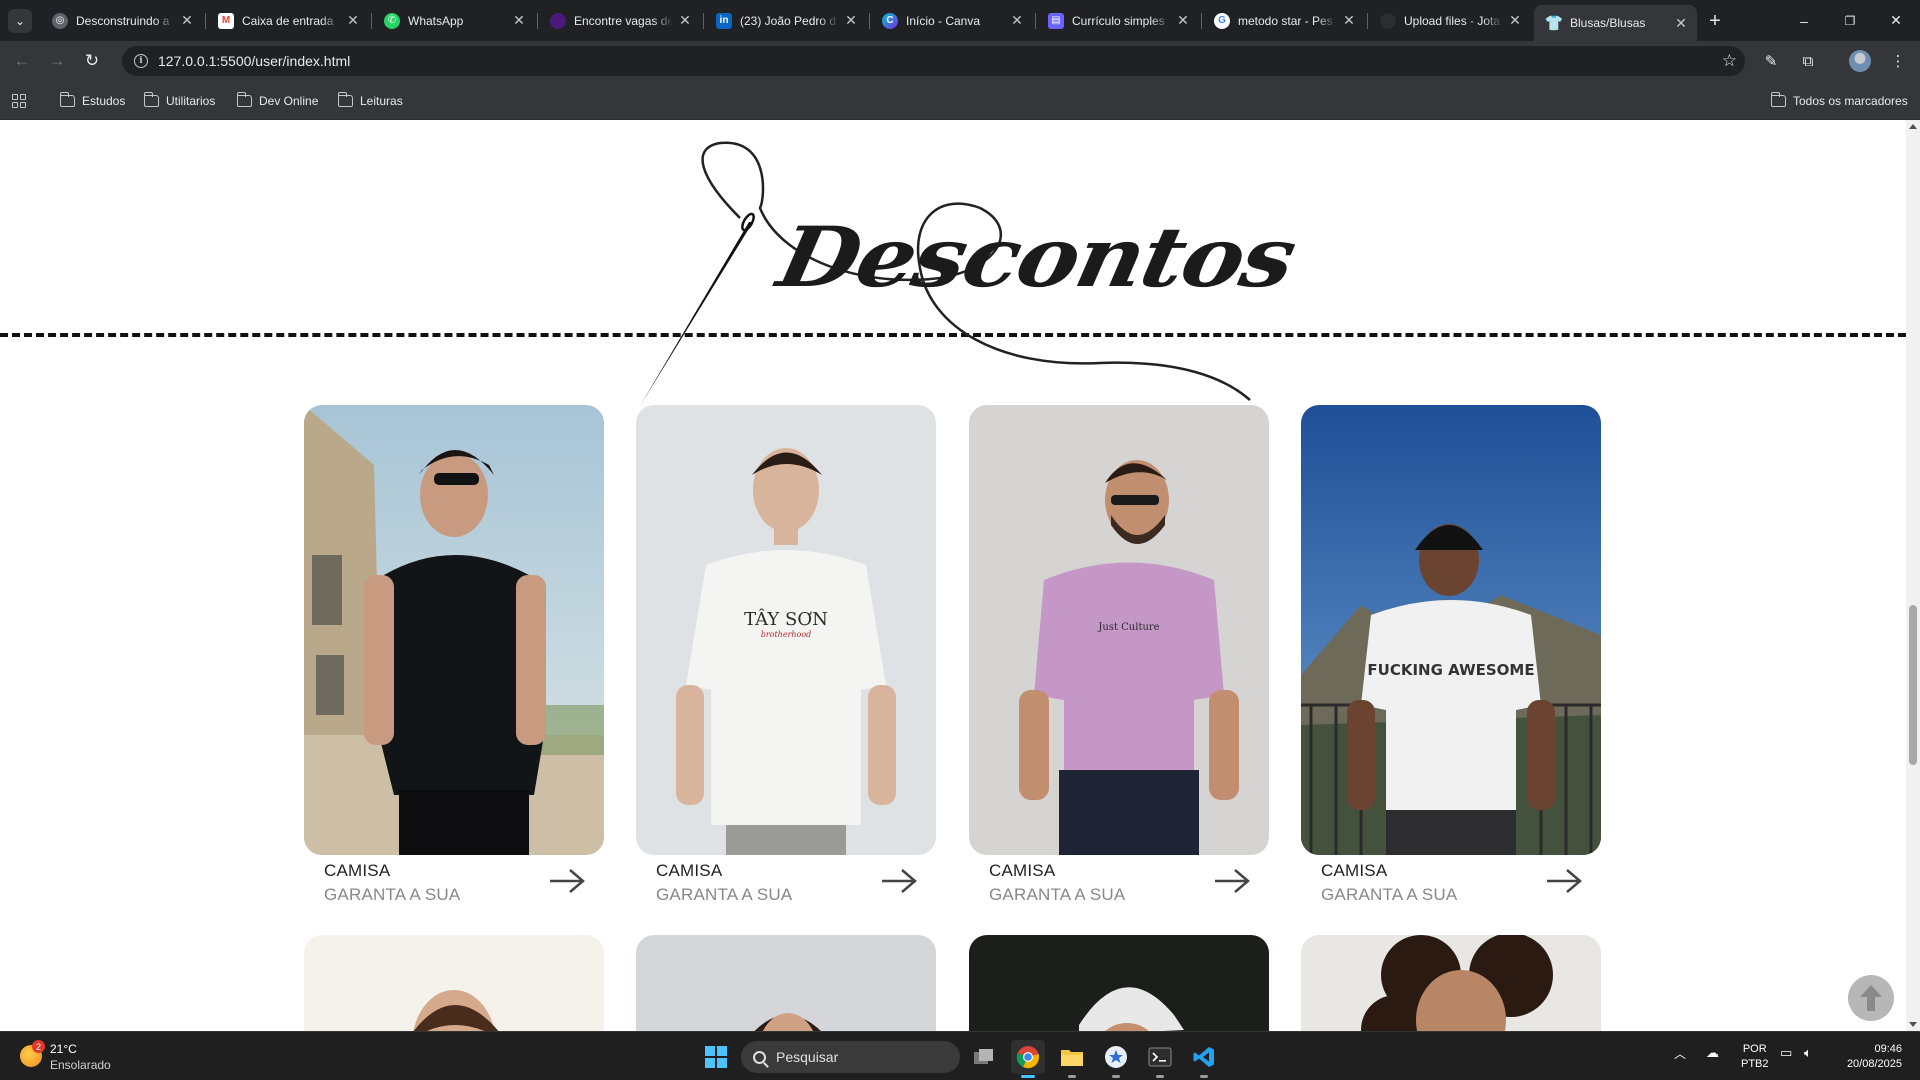 The width and height of the screenshot is (1920, 1080). Describe the element at coordinates (1615, 23) in the screenshot. I see `tab-9-active: 👕 Blusas/Blusas ✕` at that location.